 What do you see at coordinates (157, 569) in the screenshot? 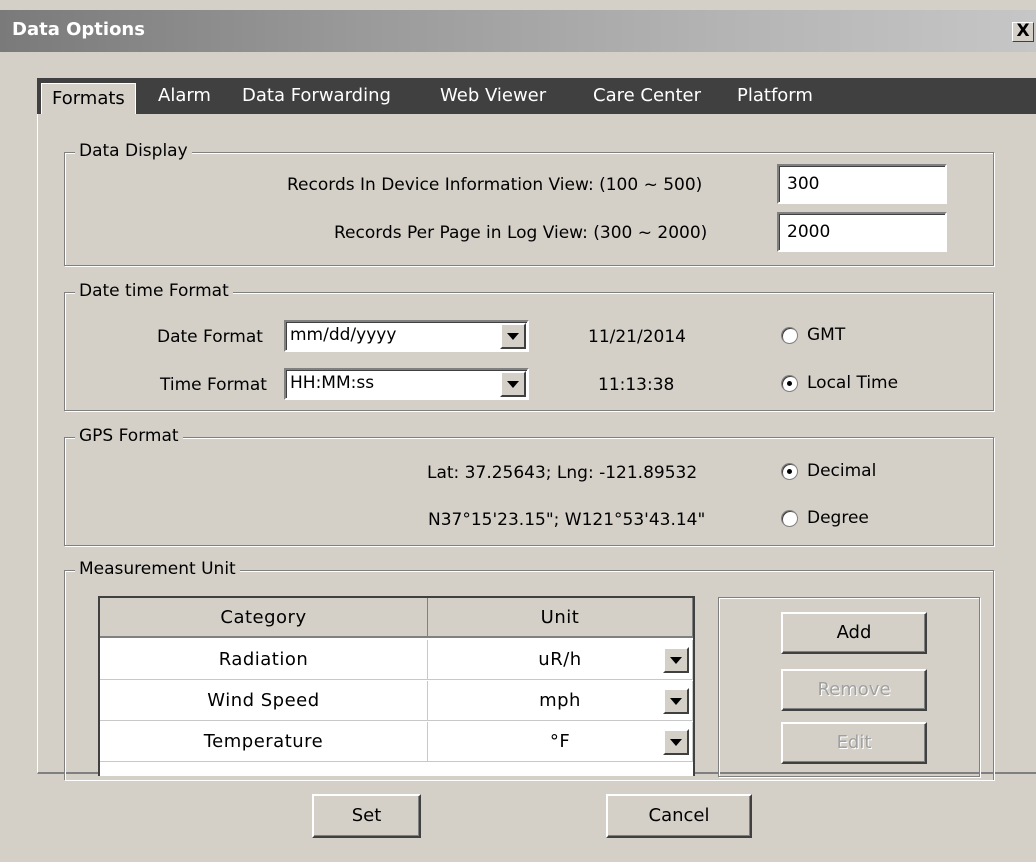
I see `measurement-legend: Measurement Unit` at bounding box center [157, 569].